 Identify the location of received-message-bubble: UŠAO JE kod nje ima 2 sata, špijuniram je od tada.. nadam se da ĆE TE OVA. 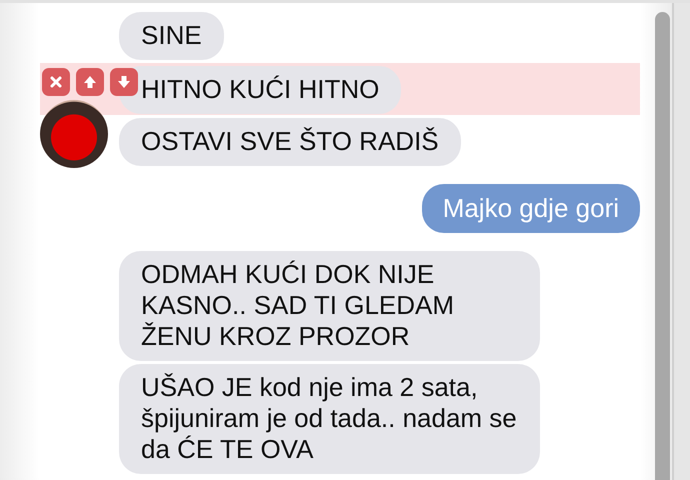
(329, 419).